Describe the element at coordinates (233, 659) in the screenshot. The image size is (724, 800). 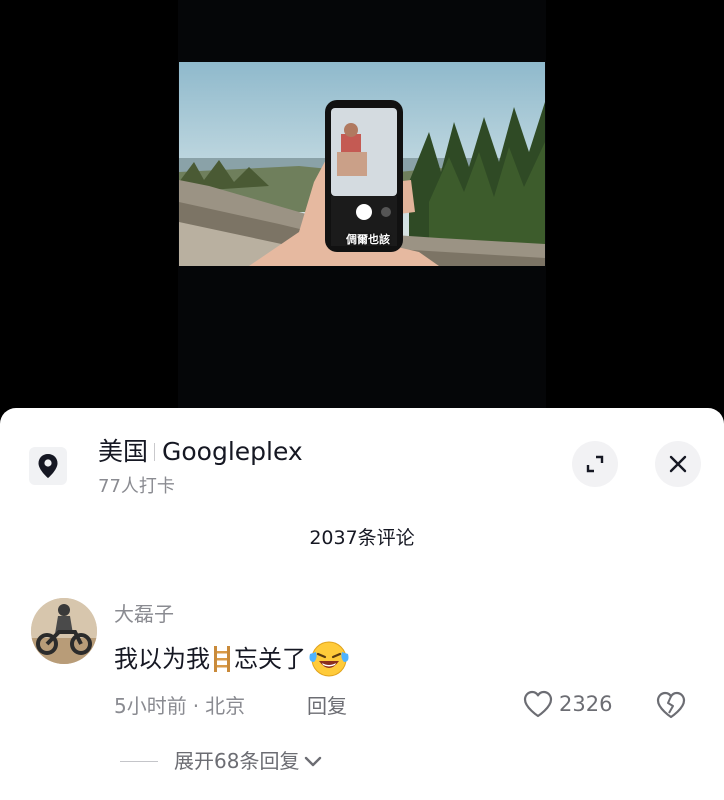
I see `comment-text: 我以为我 忘关了` at that location.